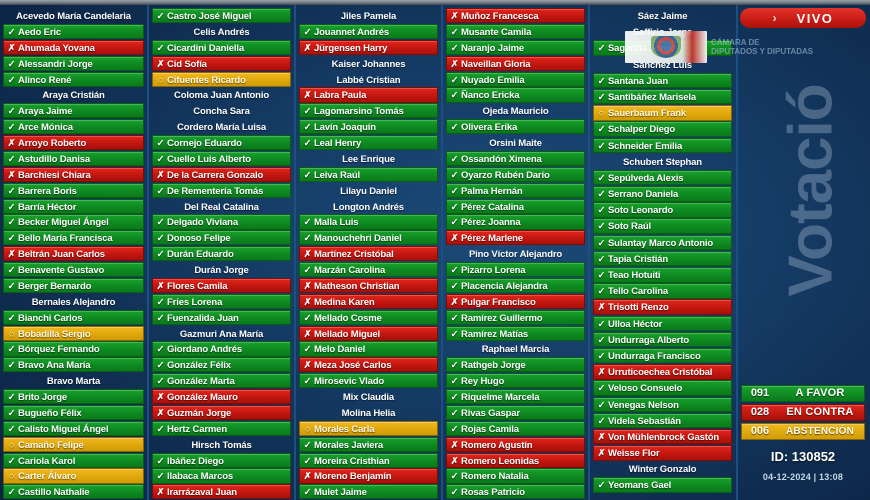  Describe the element at coordinates (490, 96) in the screenshot. I see `deputy-name: Ñanco Ericka` at that location.